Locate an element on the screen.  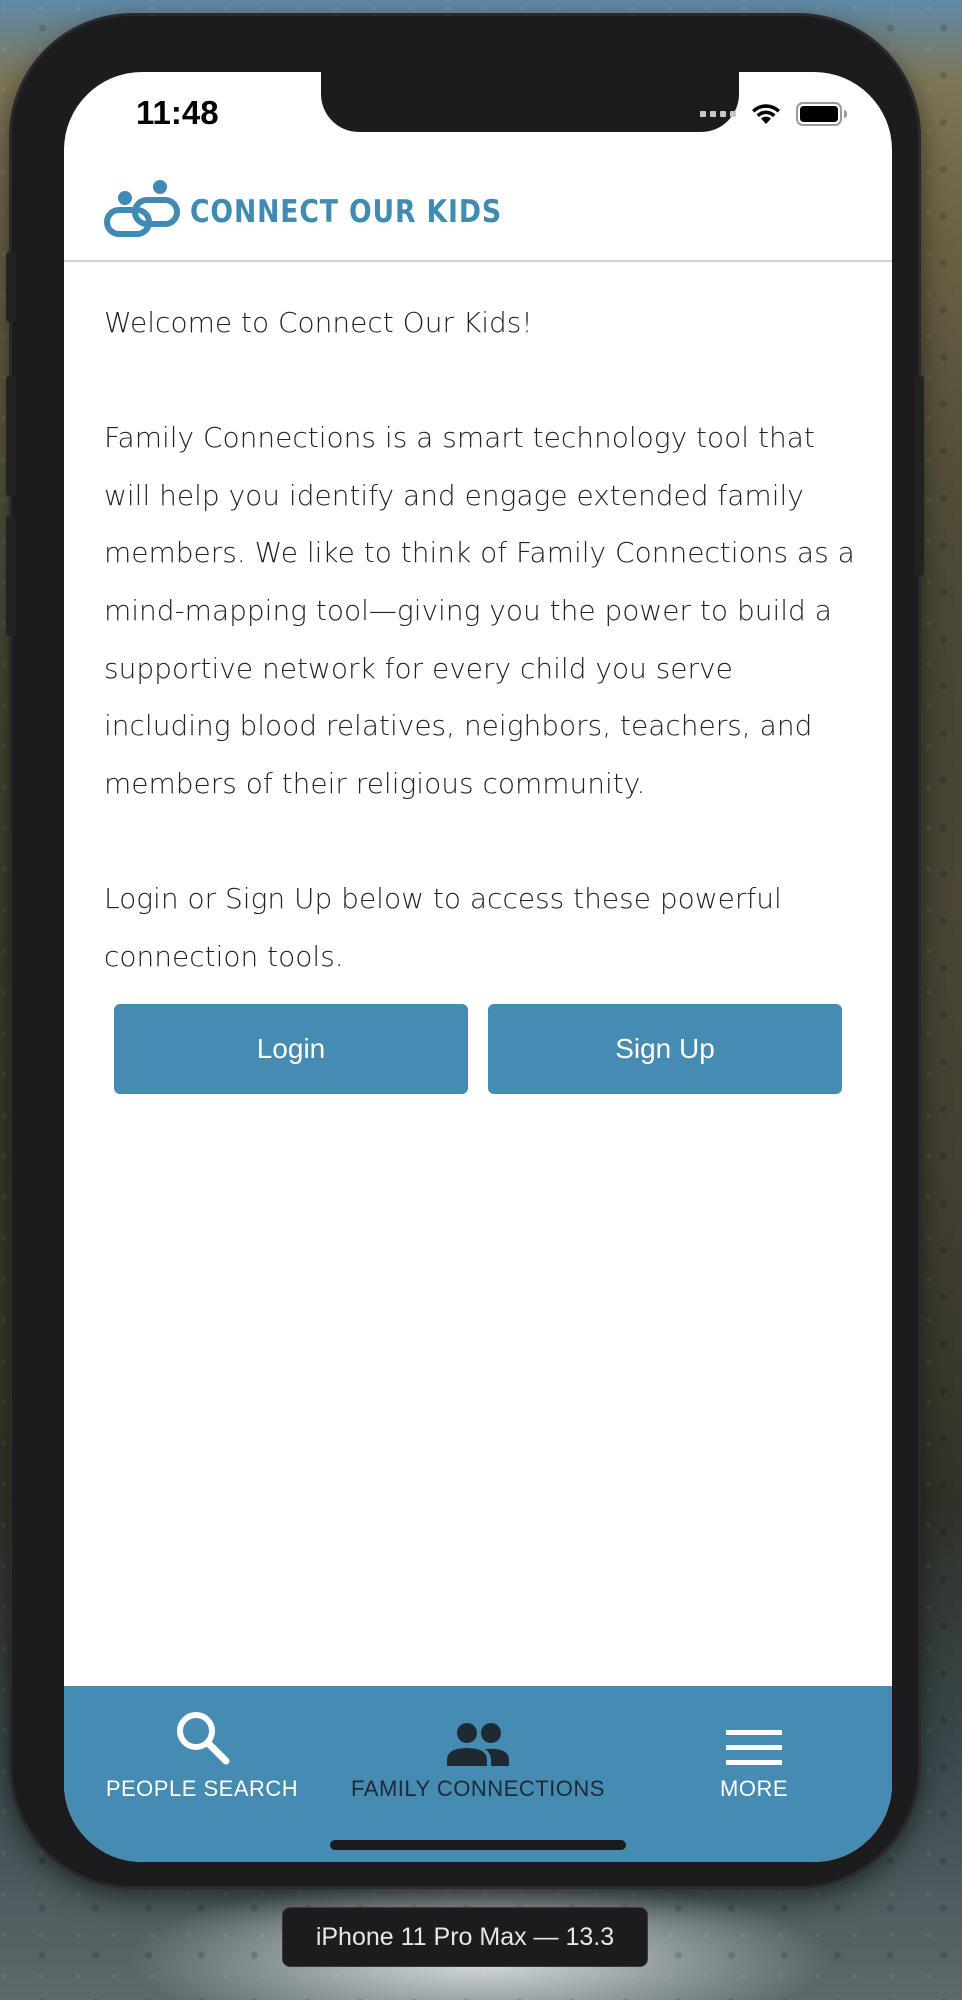
tab-more: MORE is located at coordinates (754, 1744).